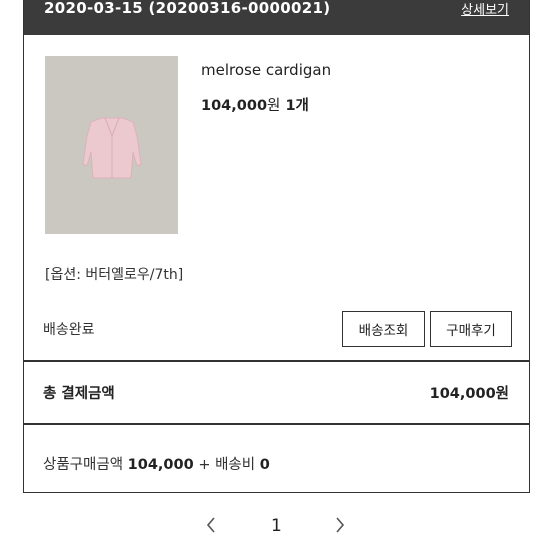 Image resolution: width=554 pixels, height=554 pixels. Describe the element at coordinates (340, 527) in the screenshot. I see `chevron-right-icon` at that location.